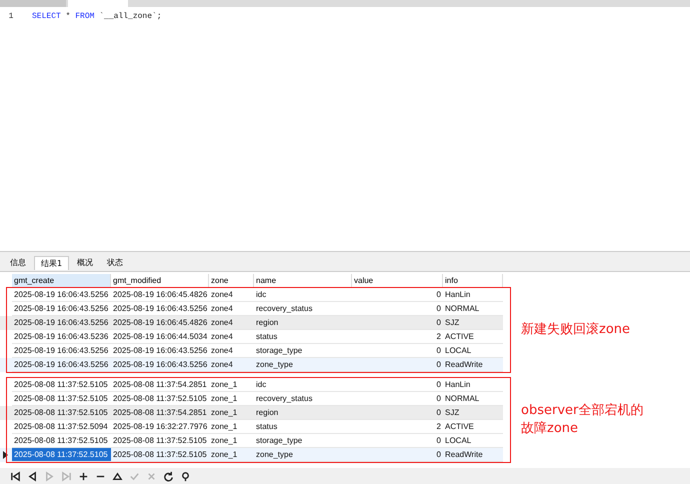 The image size is (690, 484). I want to click on column-header: info, so click(473, 281).